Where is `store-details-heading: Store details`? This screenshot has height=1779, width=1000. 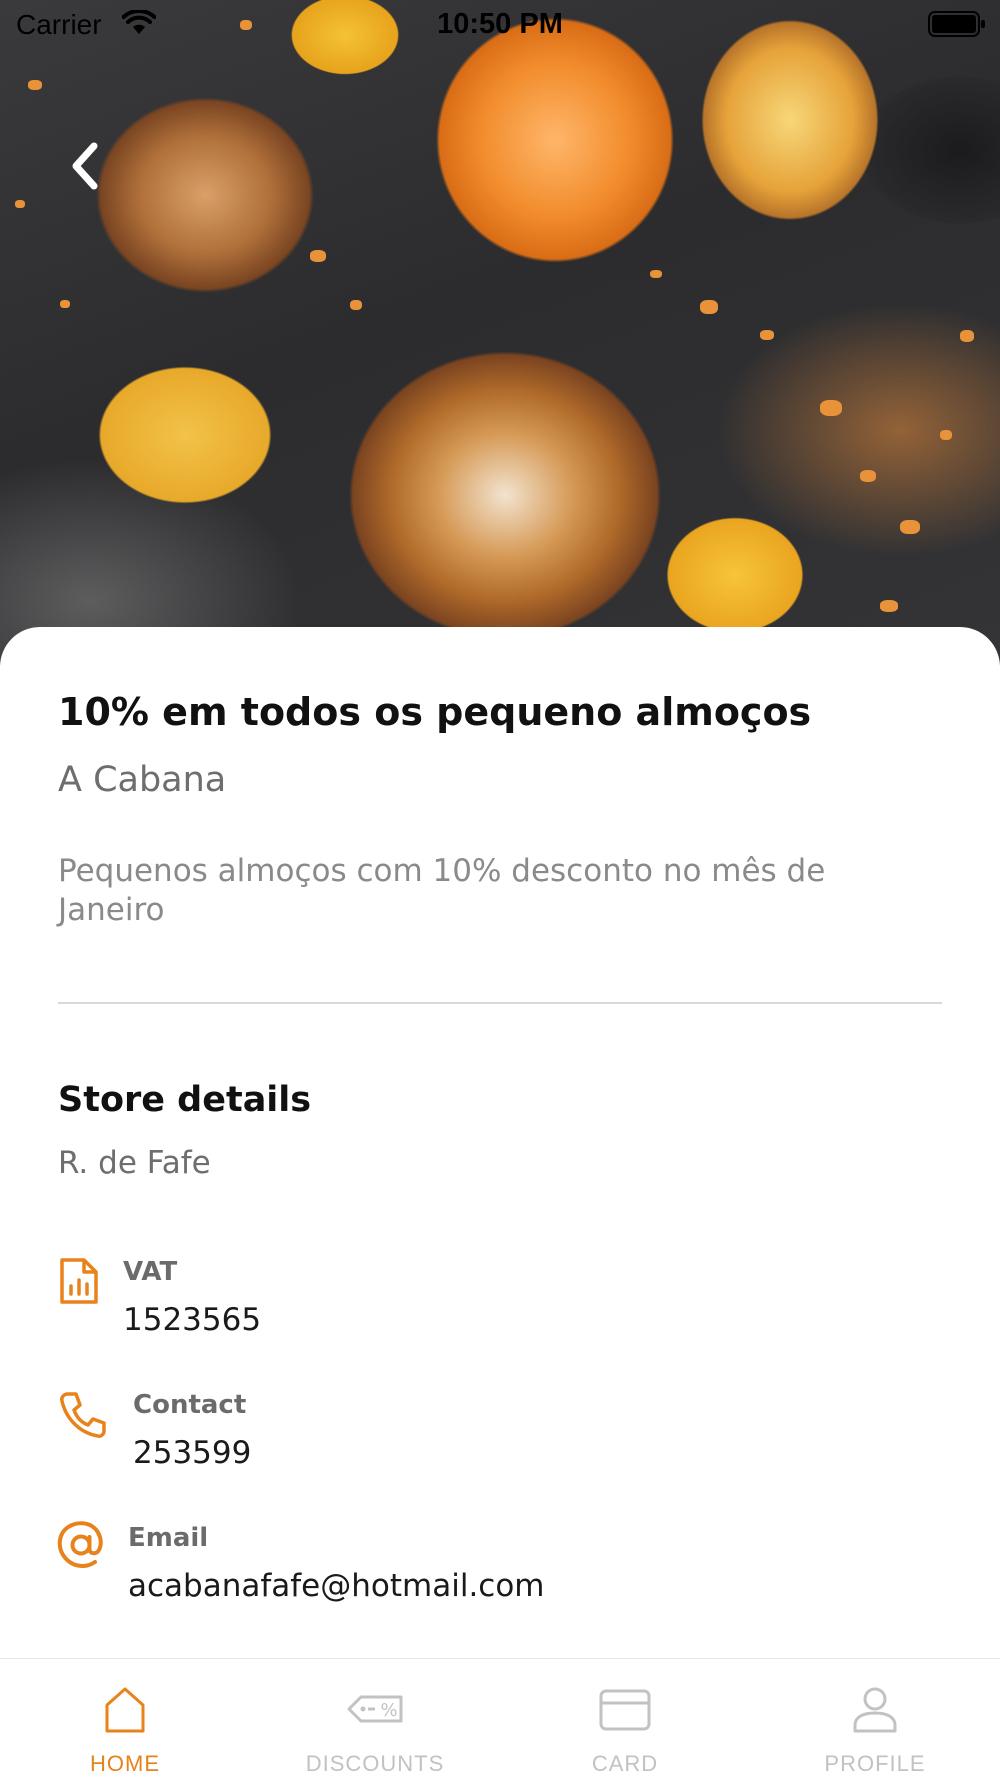
store-details-heading: Store details is located at coordinates (185, 1100).